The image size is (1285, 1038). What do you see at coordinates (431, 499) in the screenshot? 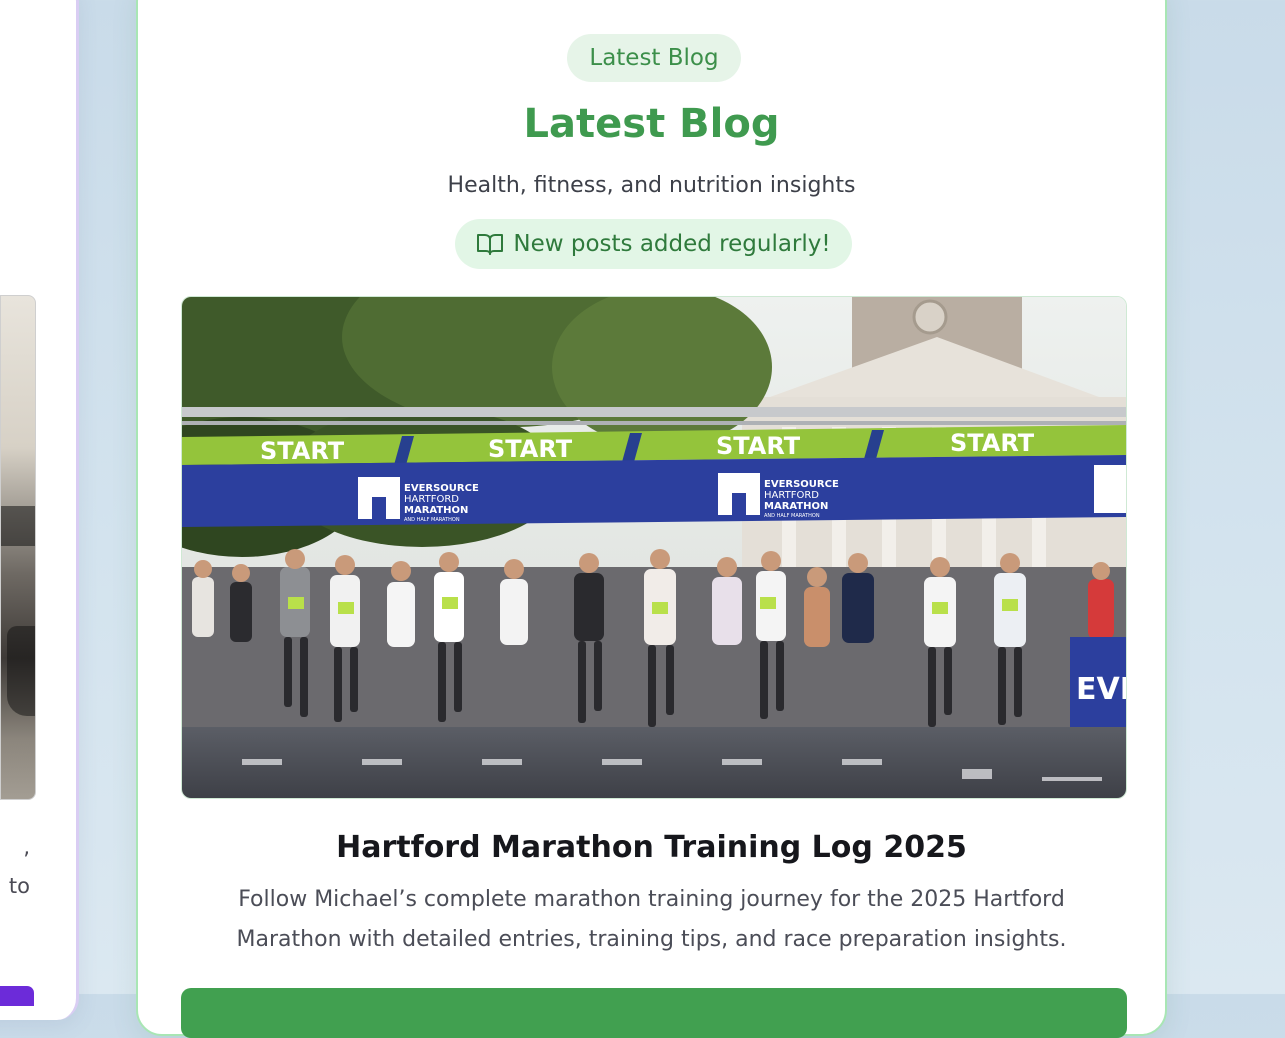
I see `sponsor-logo-1-line-2: HARTFORD` at bounding box center [431, 499].